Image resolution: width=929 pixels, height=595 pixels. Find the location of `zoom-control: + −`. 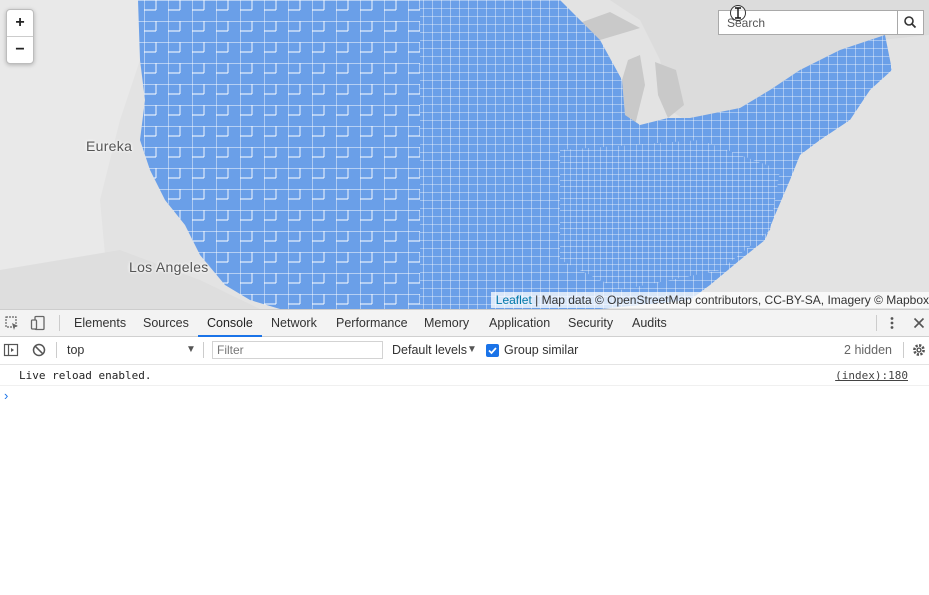

zoom-control: + − is located at coordinates (20, 36).